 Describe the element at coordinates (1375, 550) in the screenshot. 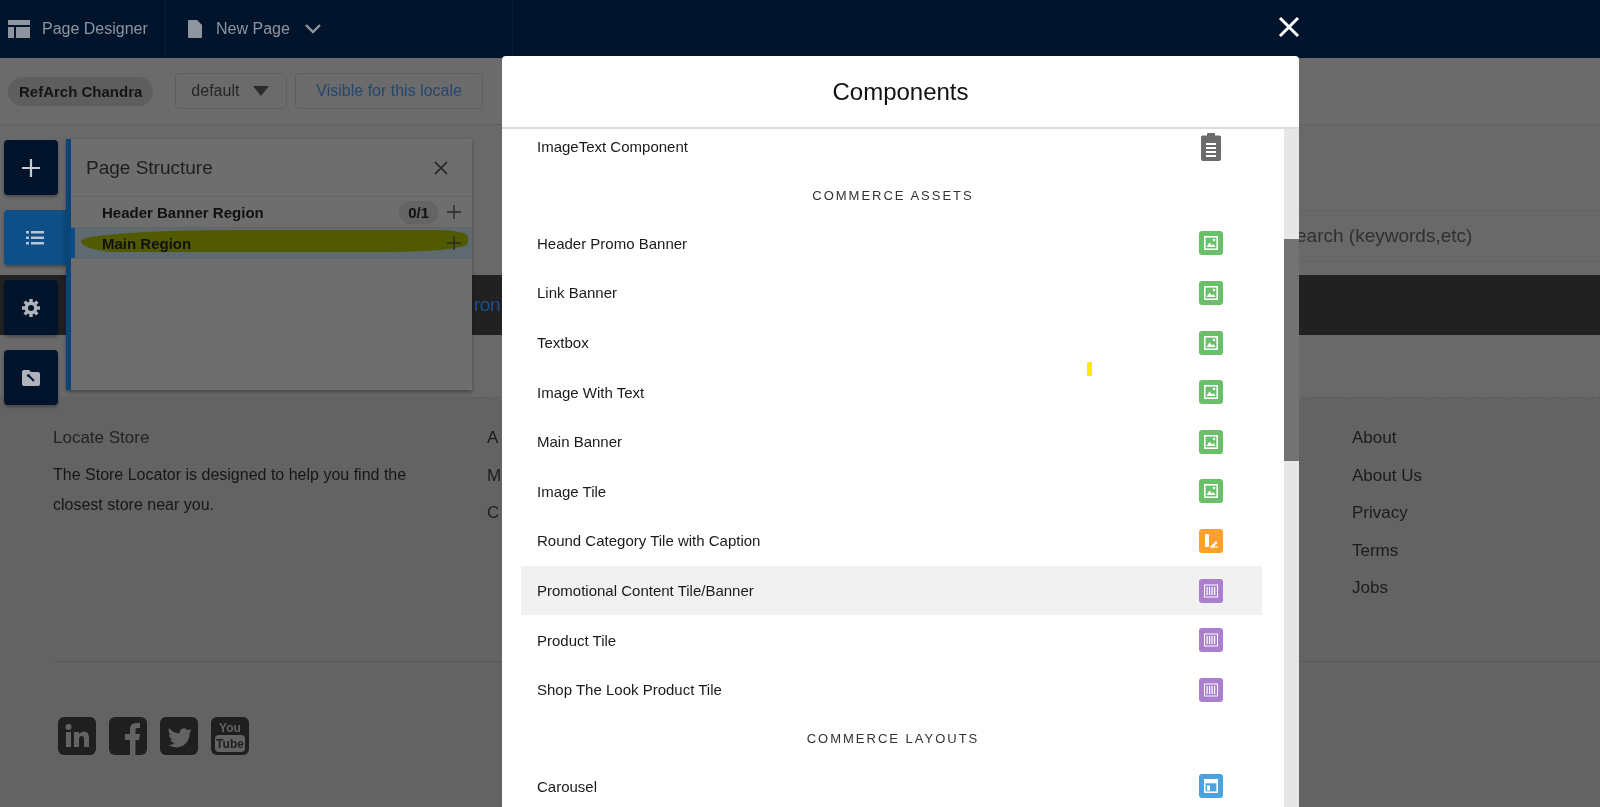

I see `footer-link: Terms` at that location.